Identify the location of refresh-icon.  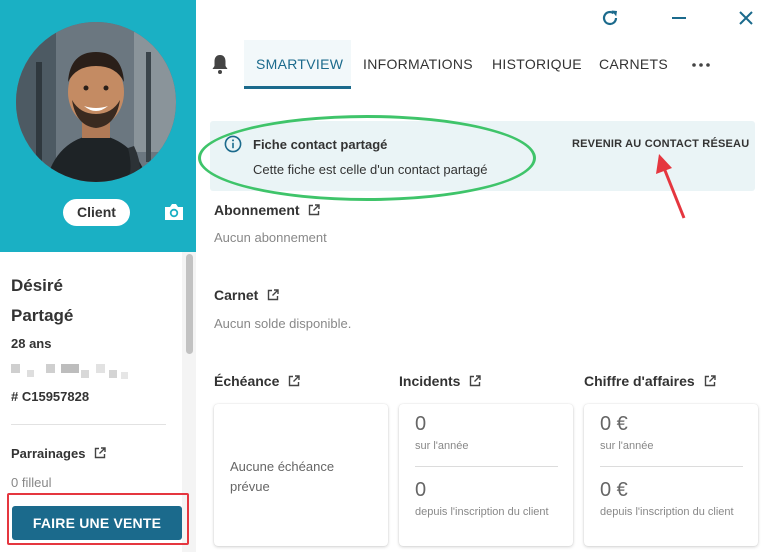
(610, 18).